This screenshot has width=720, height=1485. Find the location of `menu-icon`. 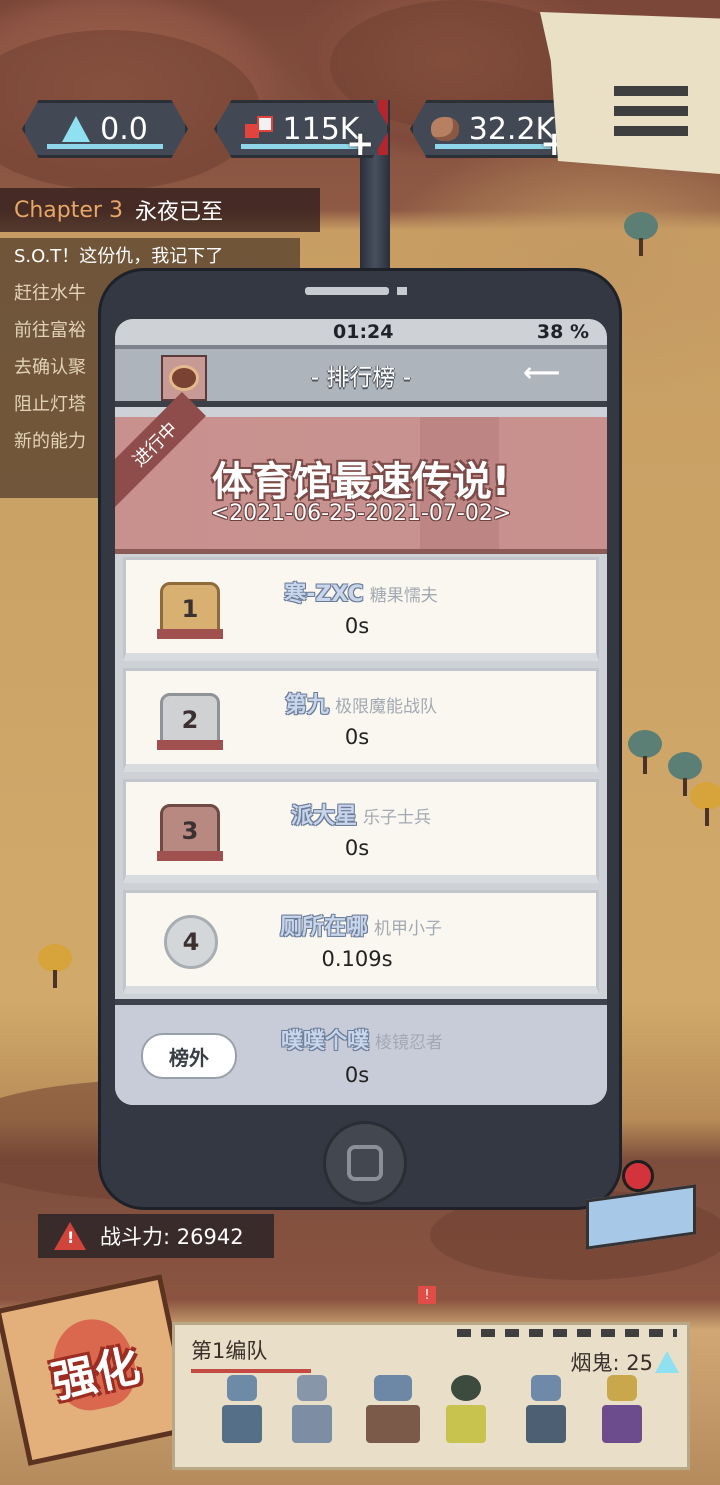

menu-icon is located at coordinates (651, 91).